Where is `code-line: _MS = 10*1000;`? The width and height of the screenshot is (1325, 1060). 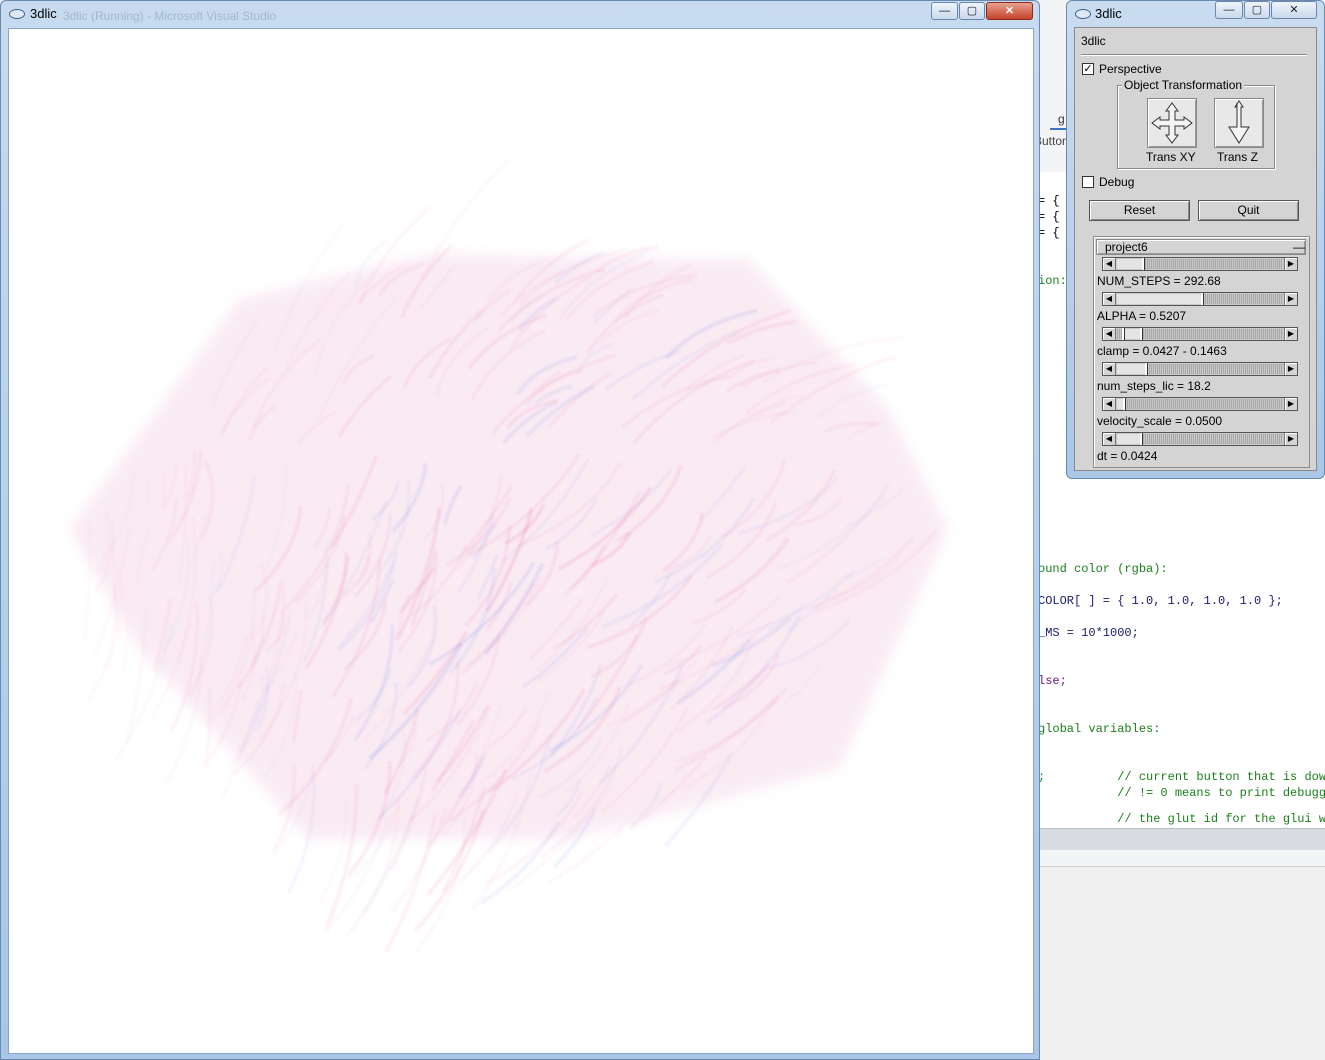
code-line: _MS = 10*1000; is located at coordinates (1088, 633).